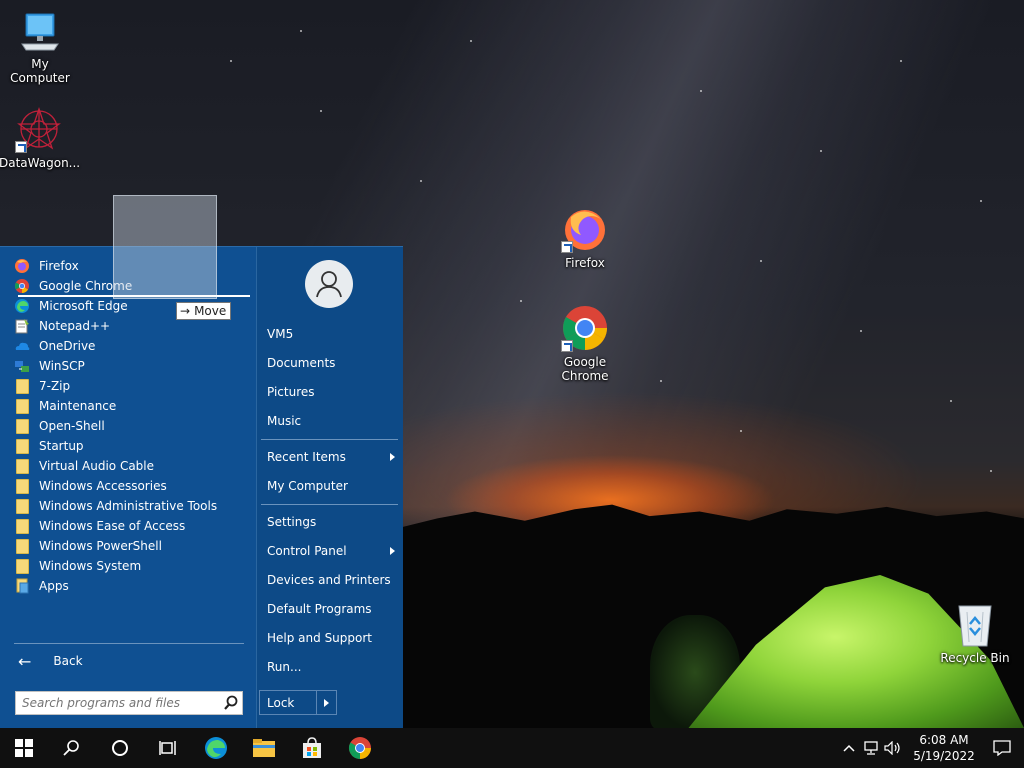  I want to click on program-item-onedrive: OneDrive, so click(129, 346).